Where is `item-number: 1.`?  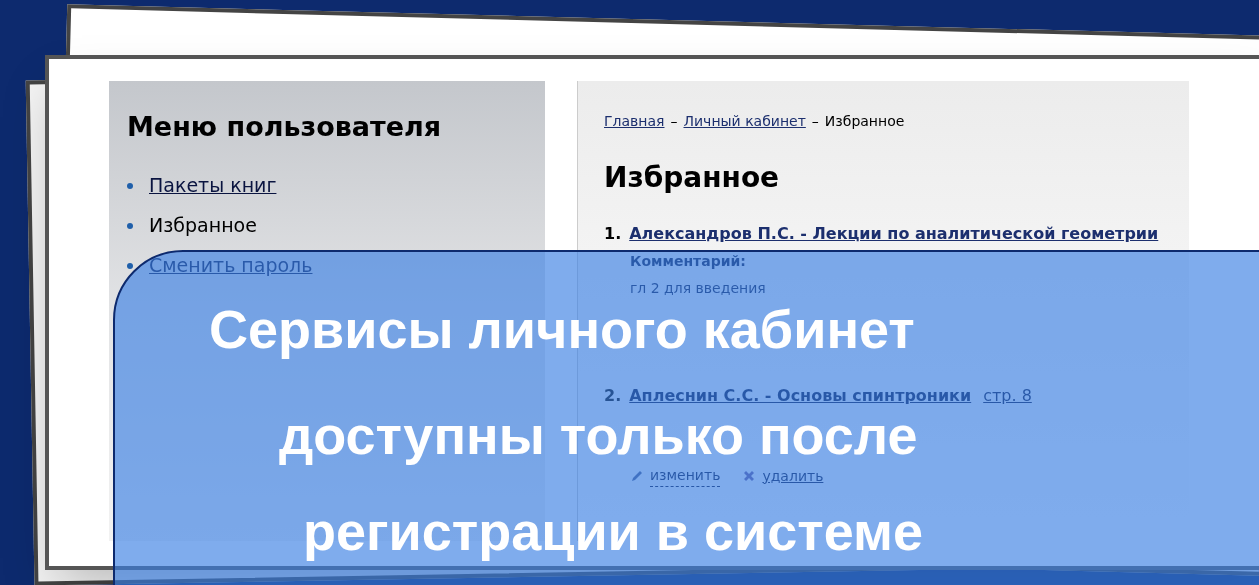 item-number: 1. is located at coordinates (613, 234).